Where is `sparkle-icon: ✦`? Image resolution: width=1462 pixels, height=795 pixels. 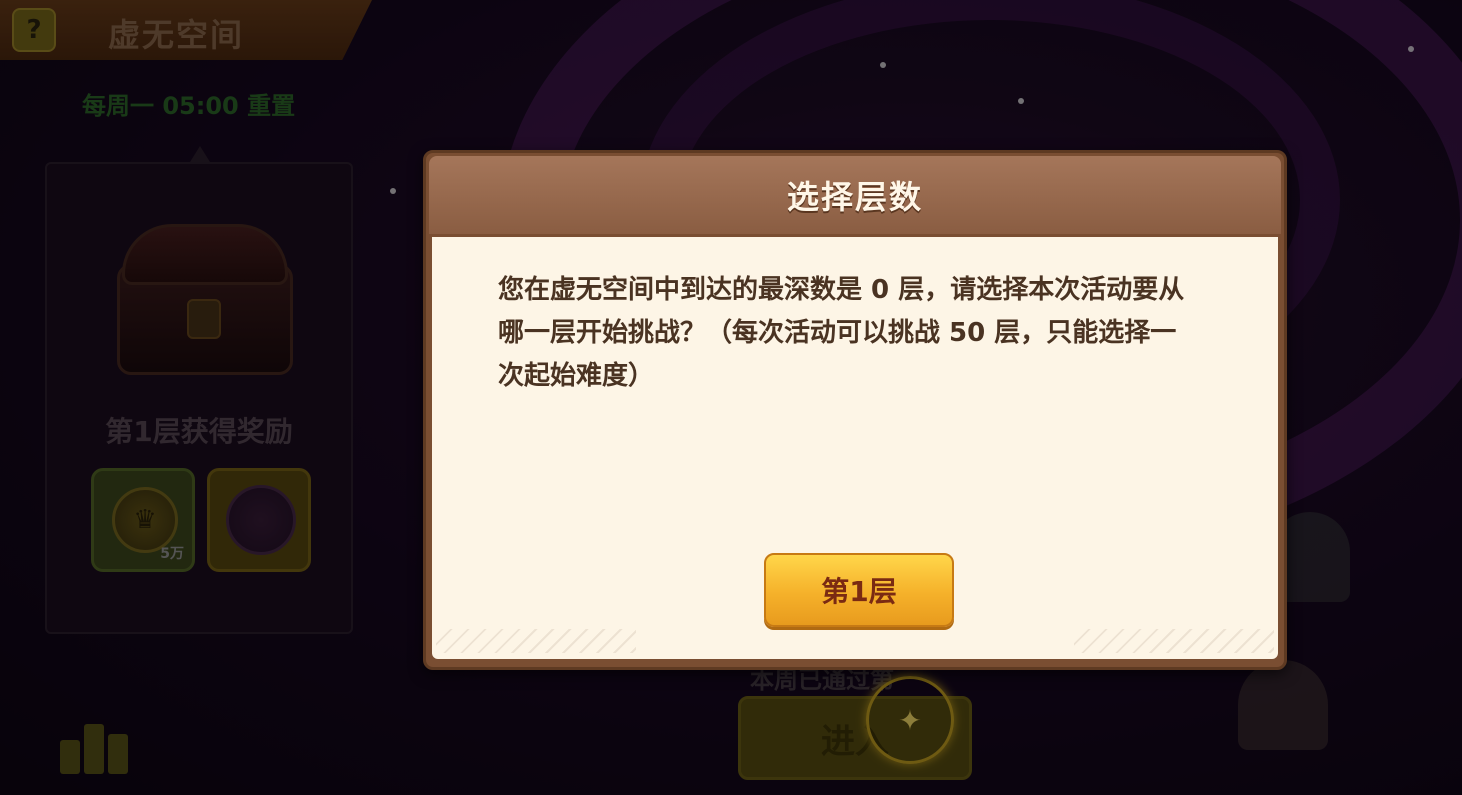 sparkle-icon: ✦ is located at coordinates (910, 720).